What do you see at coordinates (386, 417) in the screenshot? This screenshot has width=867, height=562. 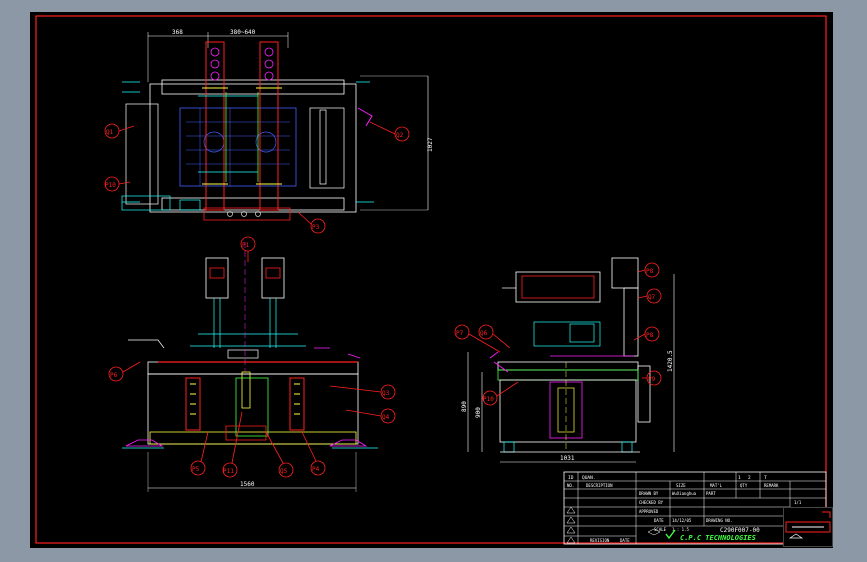 I see `callout-q4: Q4` at bounding box center [386, 417].